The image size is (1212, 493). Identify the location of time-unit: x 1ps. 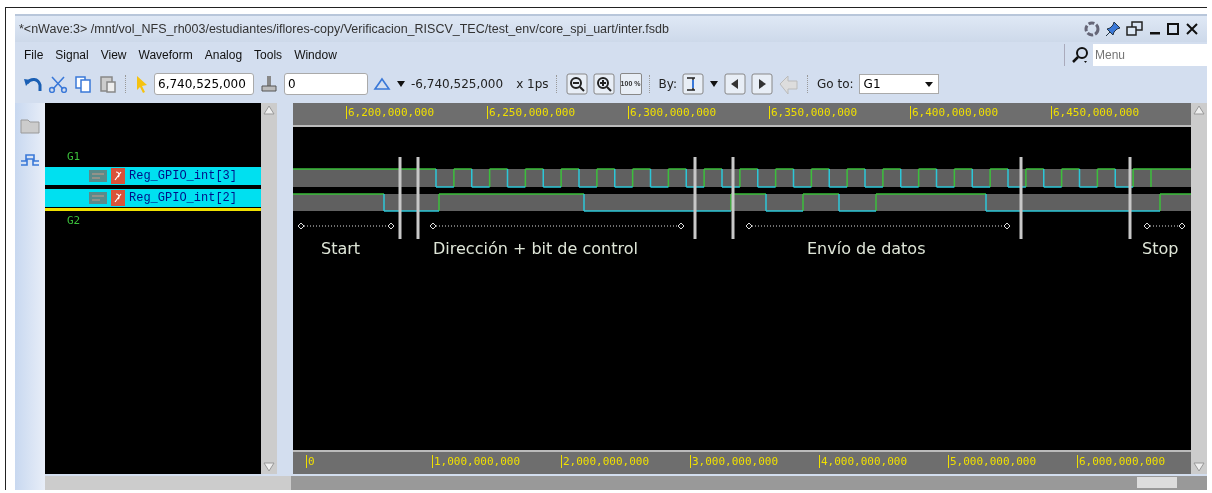
(532, 84).